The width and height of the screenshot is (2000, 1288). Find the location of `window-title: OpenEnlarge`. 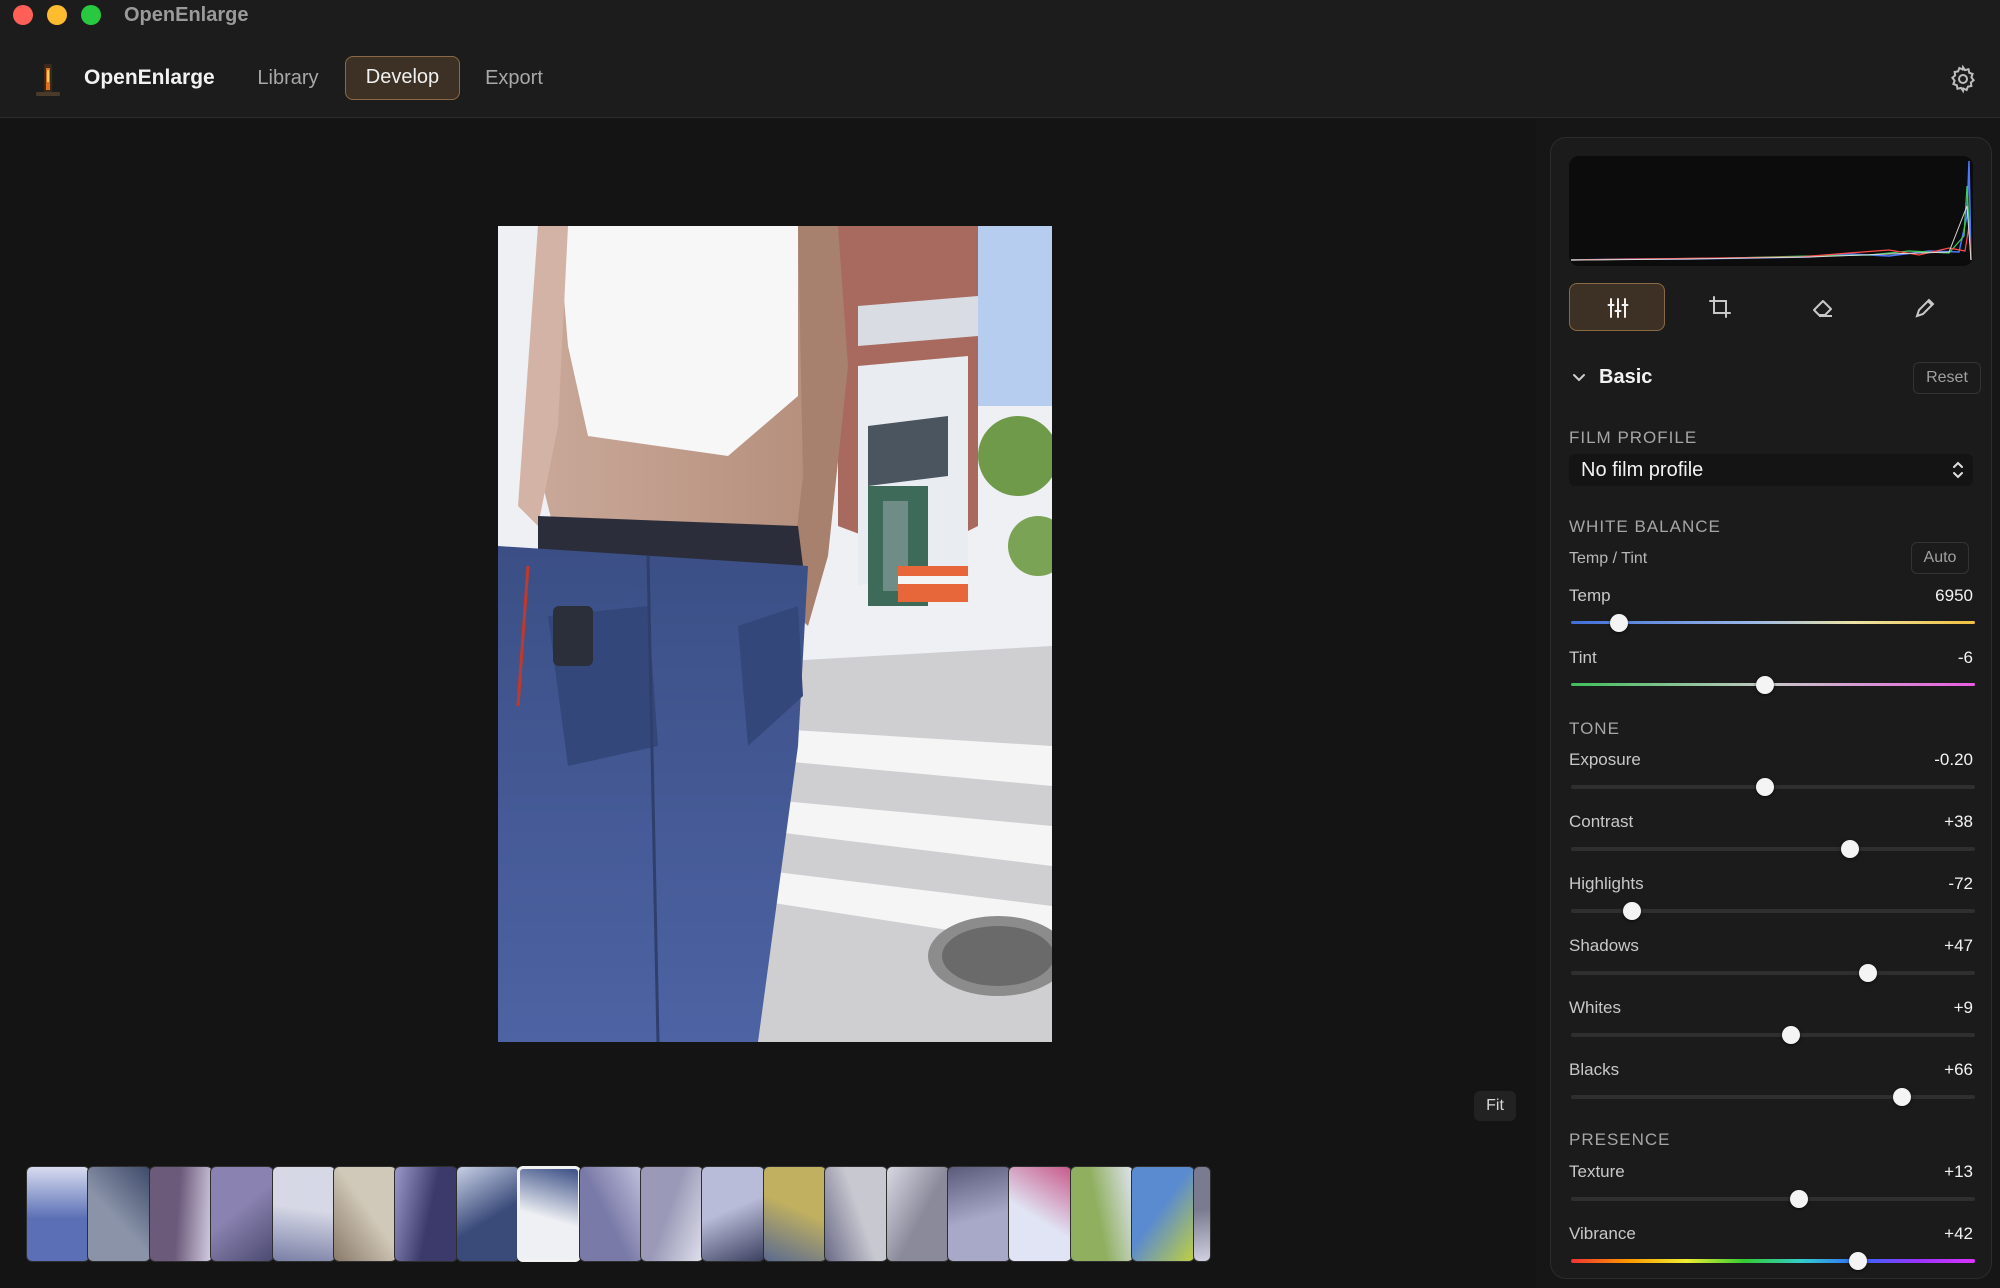

window-title: OpenEnlarge is located at coordinates (186, 15).